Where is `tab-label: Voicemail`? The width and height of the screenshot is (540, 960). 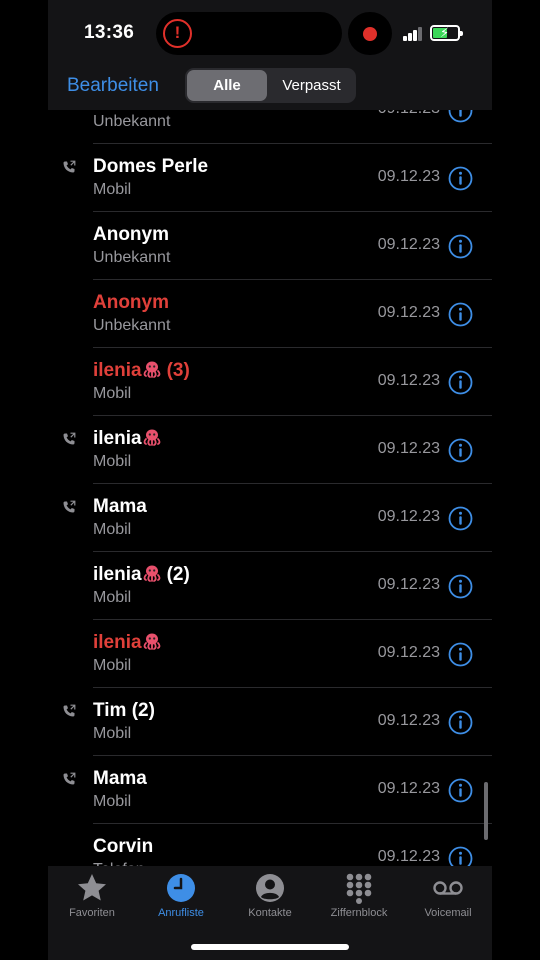
tab-label: Voicemail is located at coordinates (448, 913).